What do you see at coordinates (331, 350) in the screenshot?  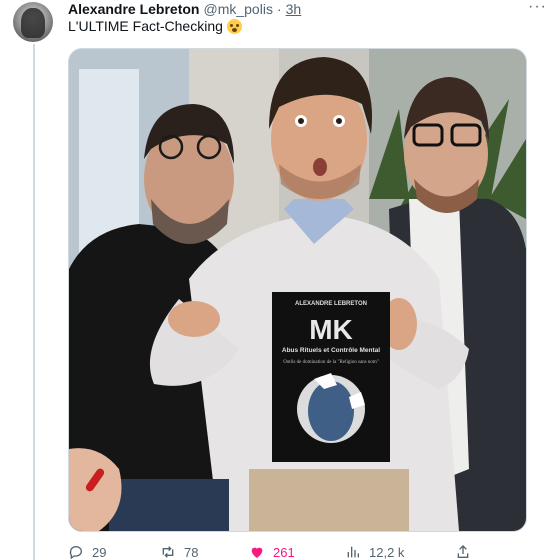 I see `book-subtitle: Abus Rituels et Contrôle Mental` at bounding box center [331, 350].